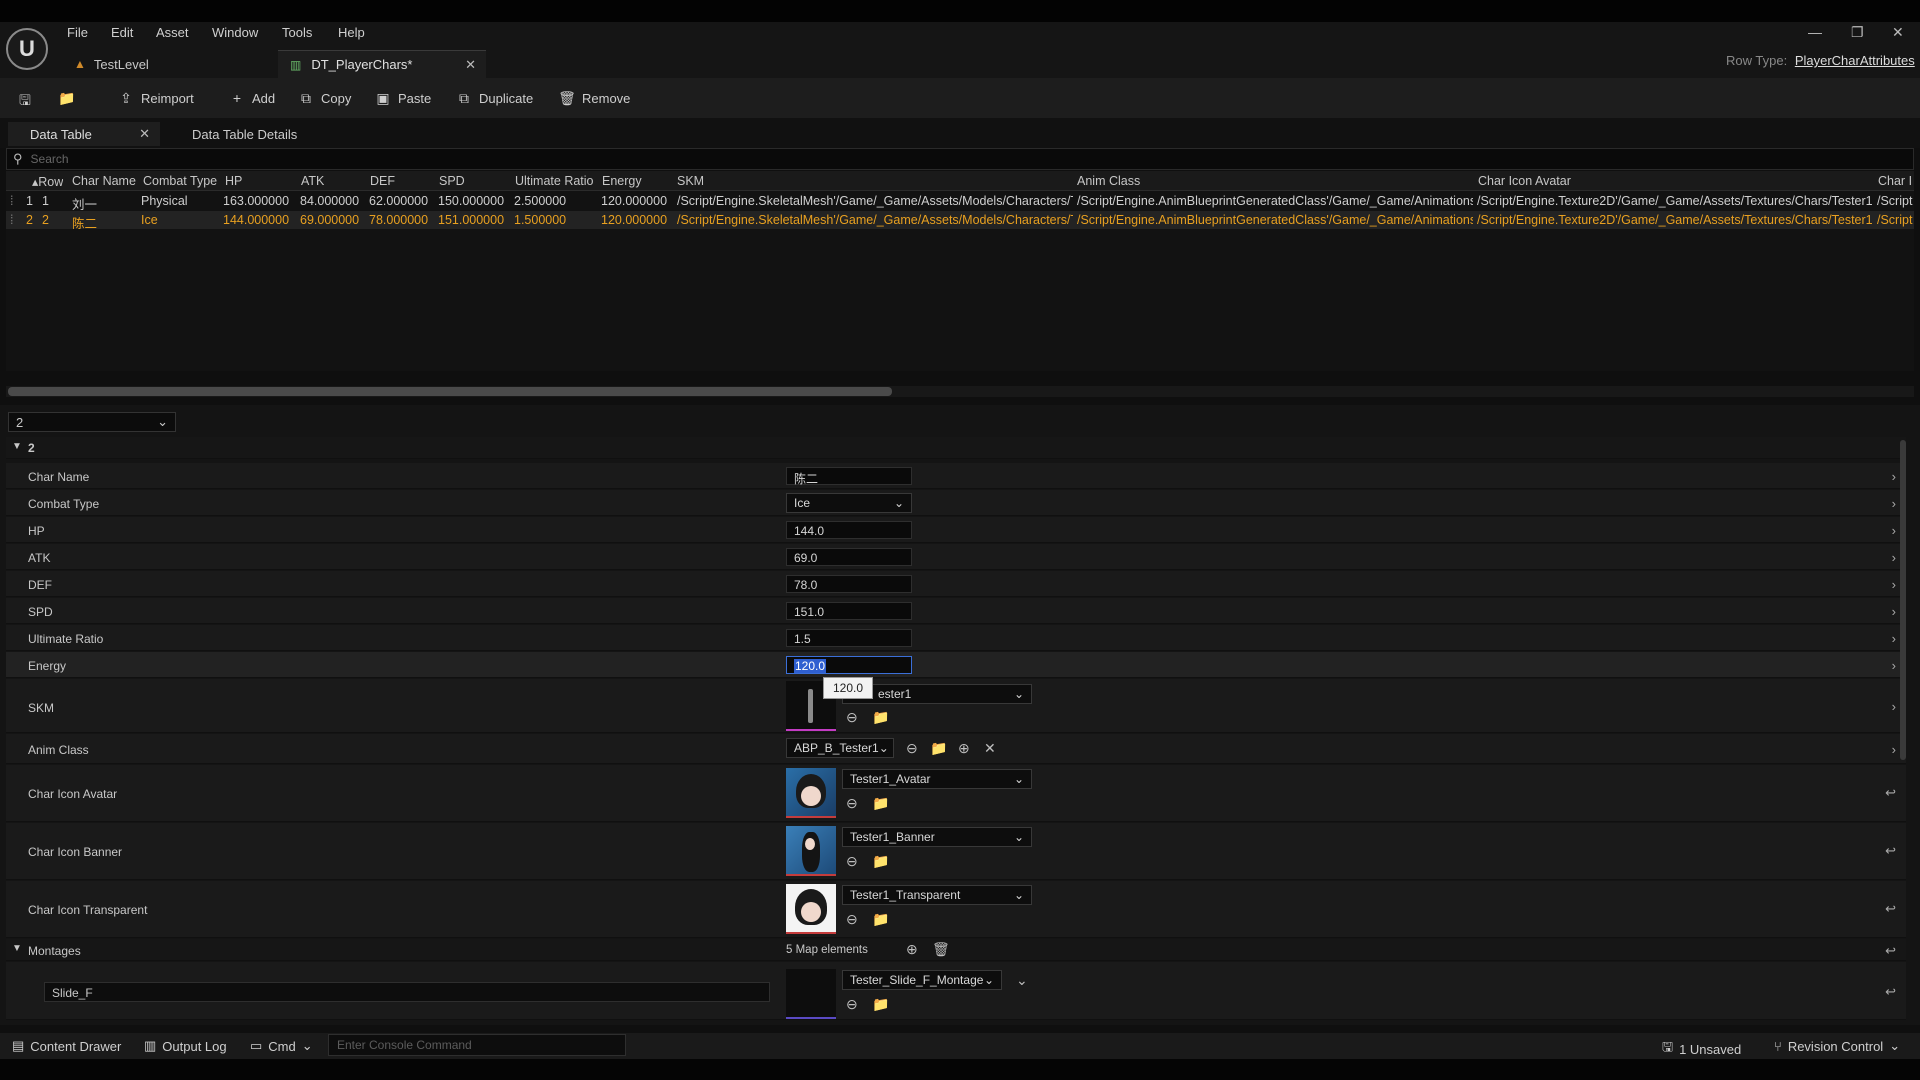  Describe the element at coordinates (84, 134) in the screenshot. I see `tab-data-table: Data Table ✕` at that location.